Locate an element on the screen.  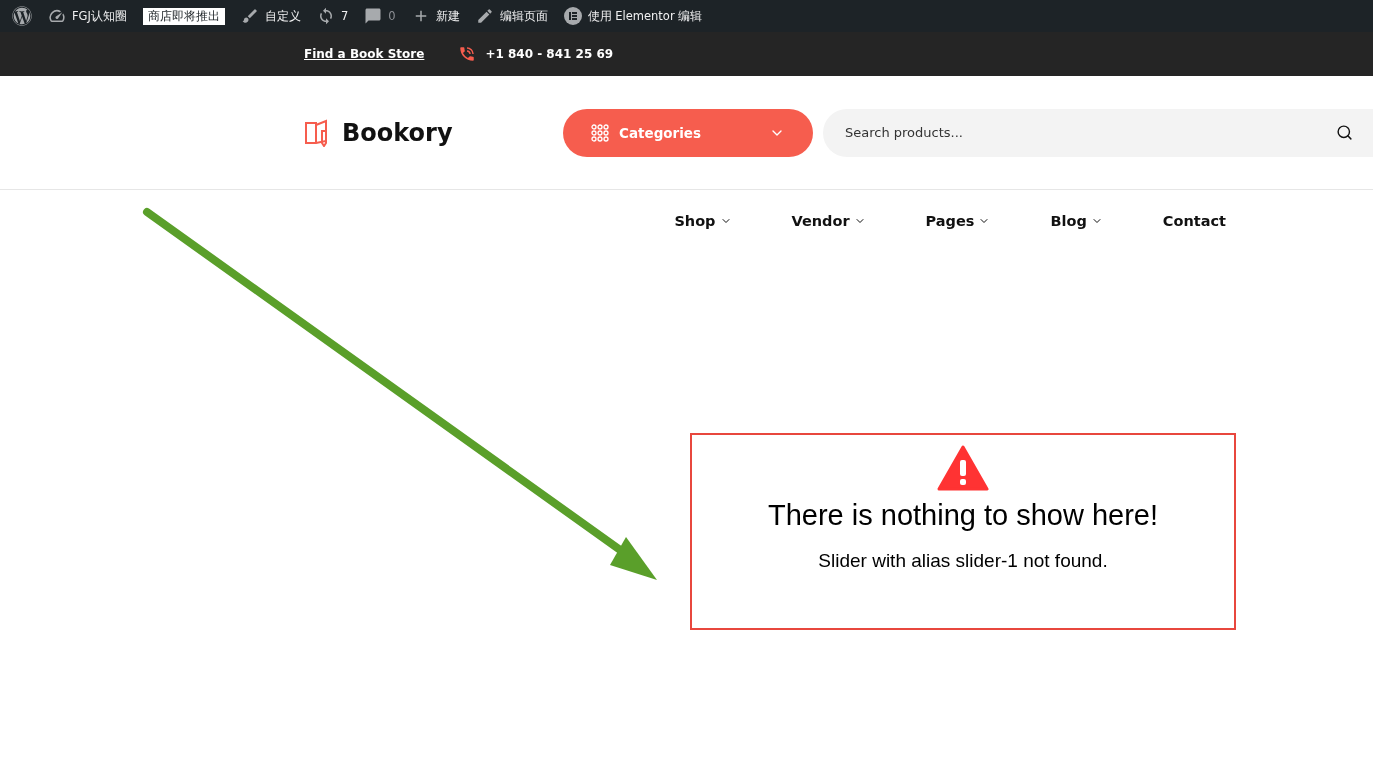
phone-icon is located at coordinates (467, 54).